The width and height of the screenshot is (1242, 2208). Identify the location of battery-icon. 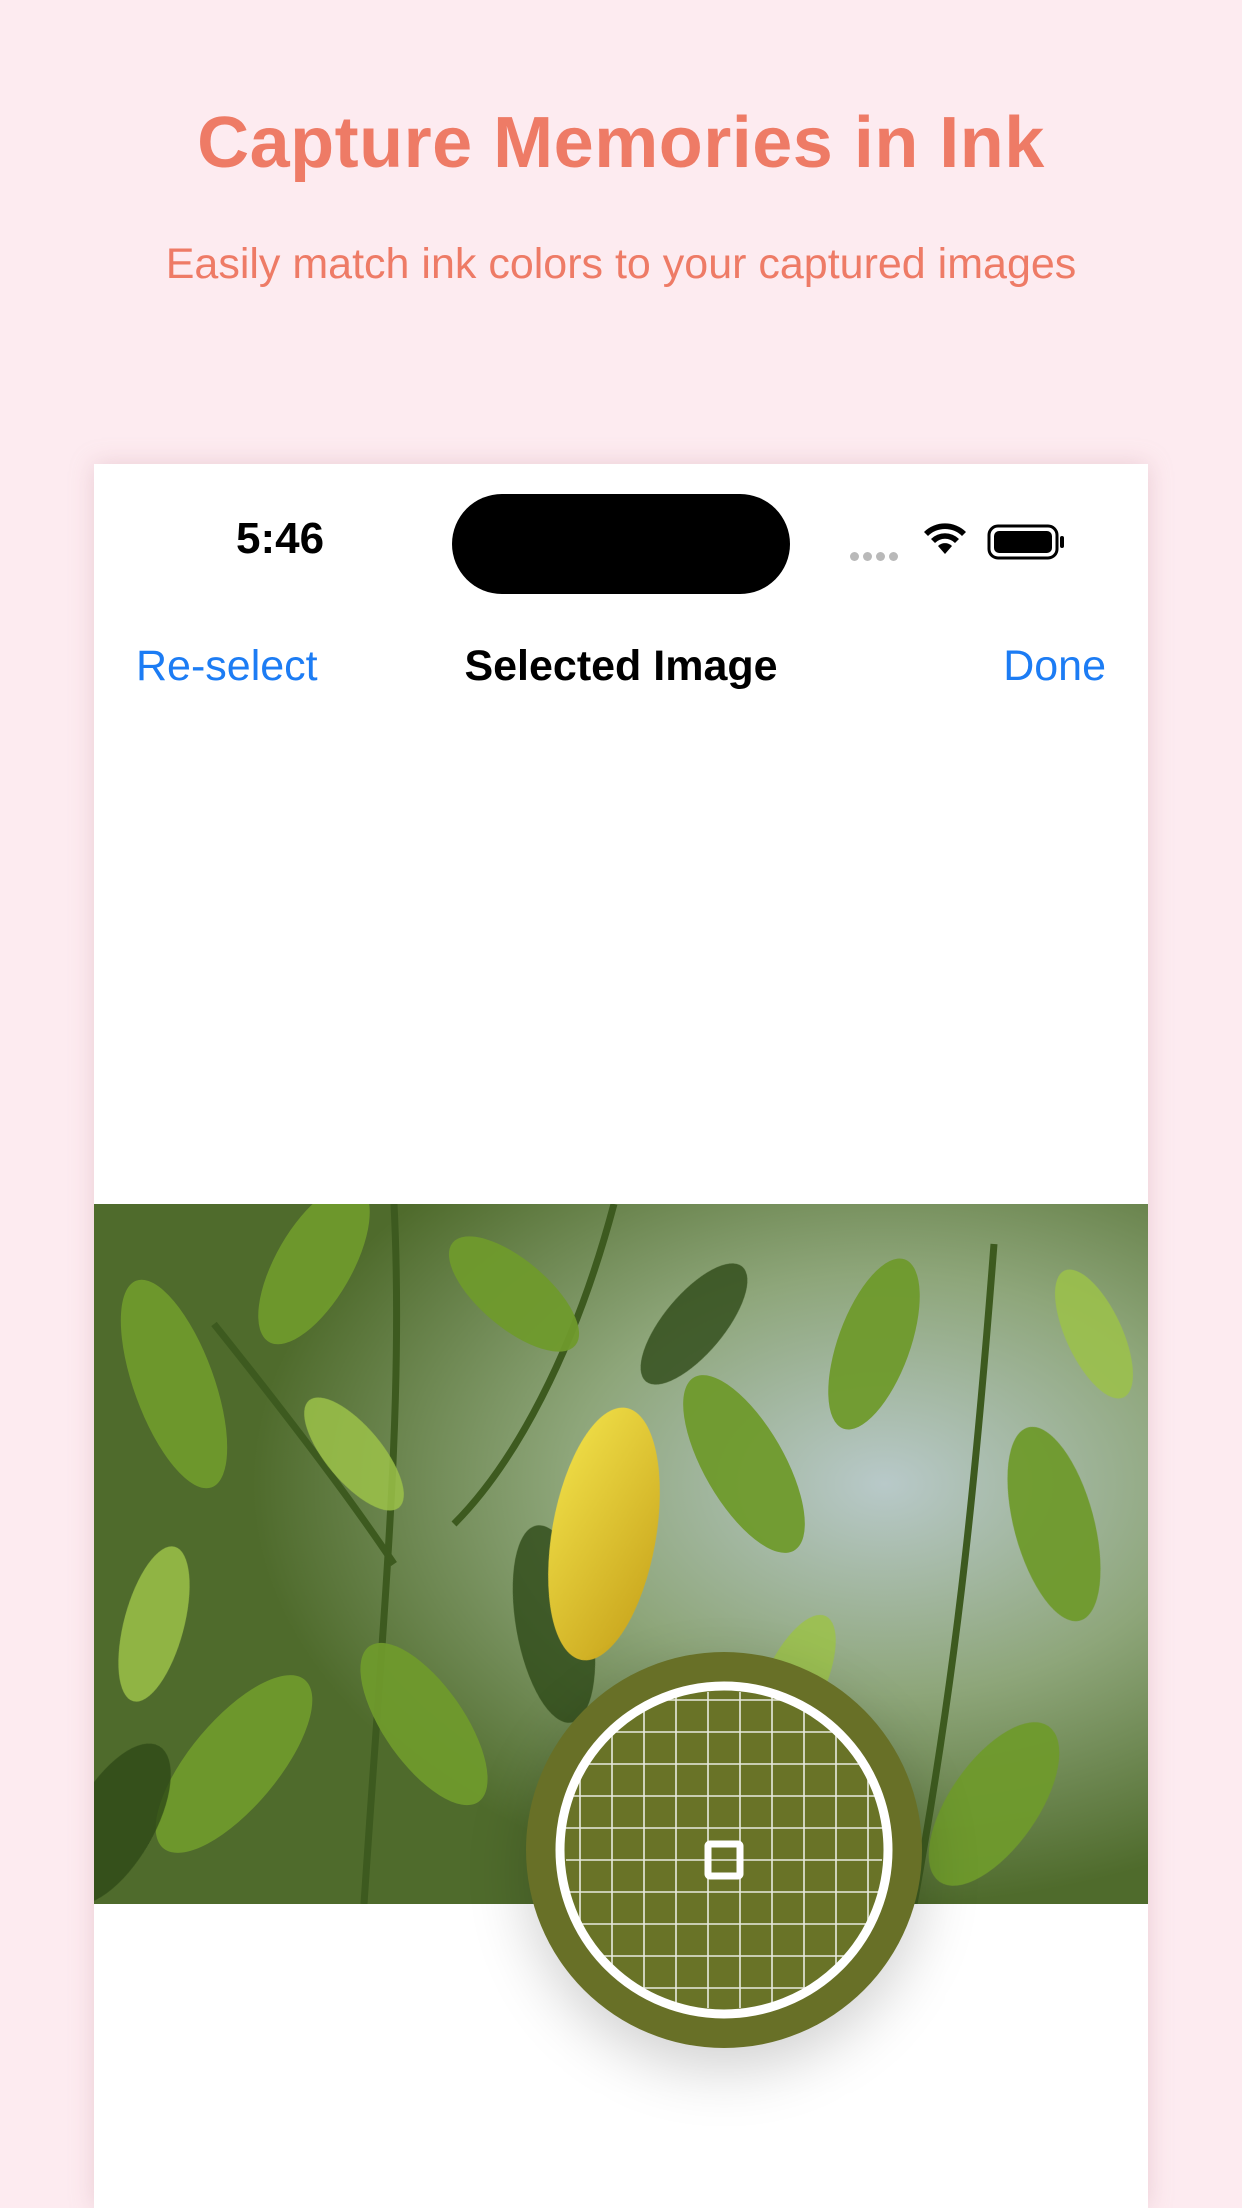
(1025, 542).